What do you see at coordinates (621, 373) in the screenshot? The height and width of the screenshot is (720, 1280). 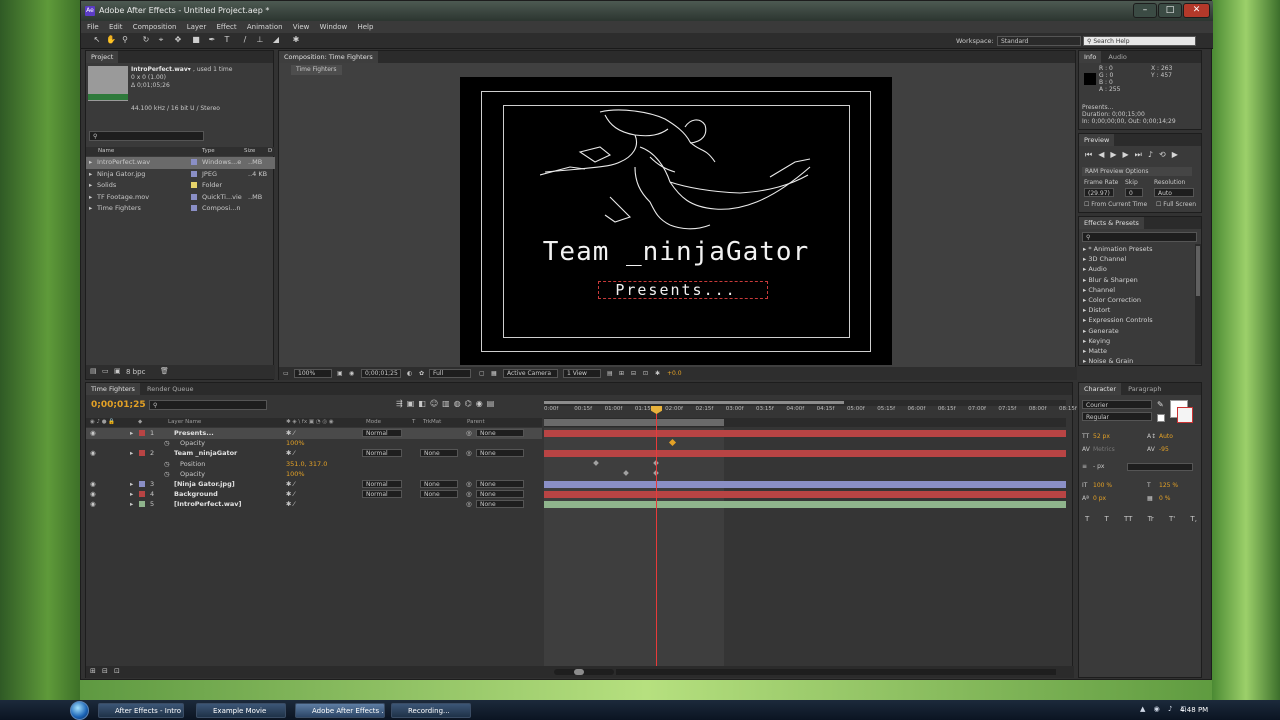 I see `fast-previews-icon: ⊞` at bounding box center [621, 373].